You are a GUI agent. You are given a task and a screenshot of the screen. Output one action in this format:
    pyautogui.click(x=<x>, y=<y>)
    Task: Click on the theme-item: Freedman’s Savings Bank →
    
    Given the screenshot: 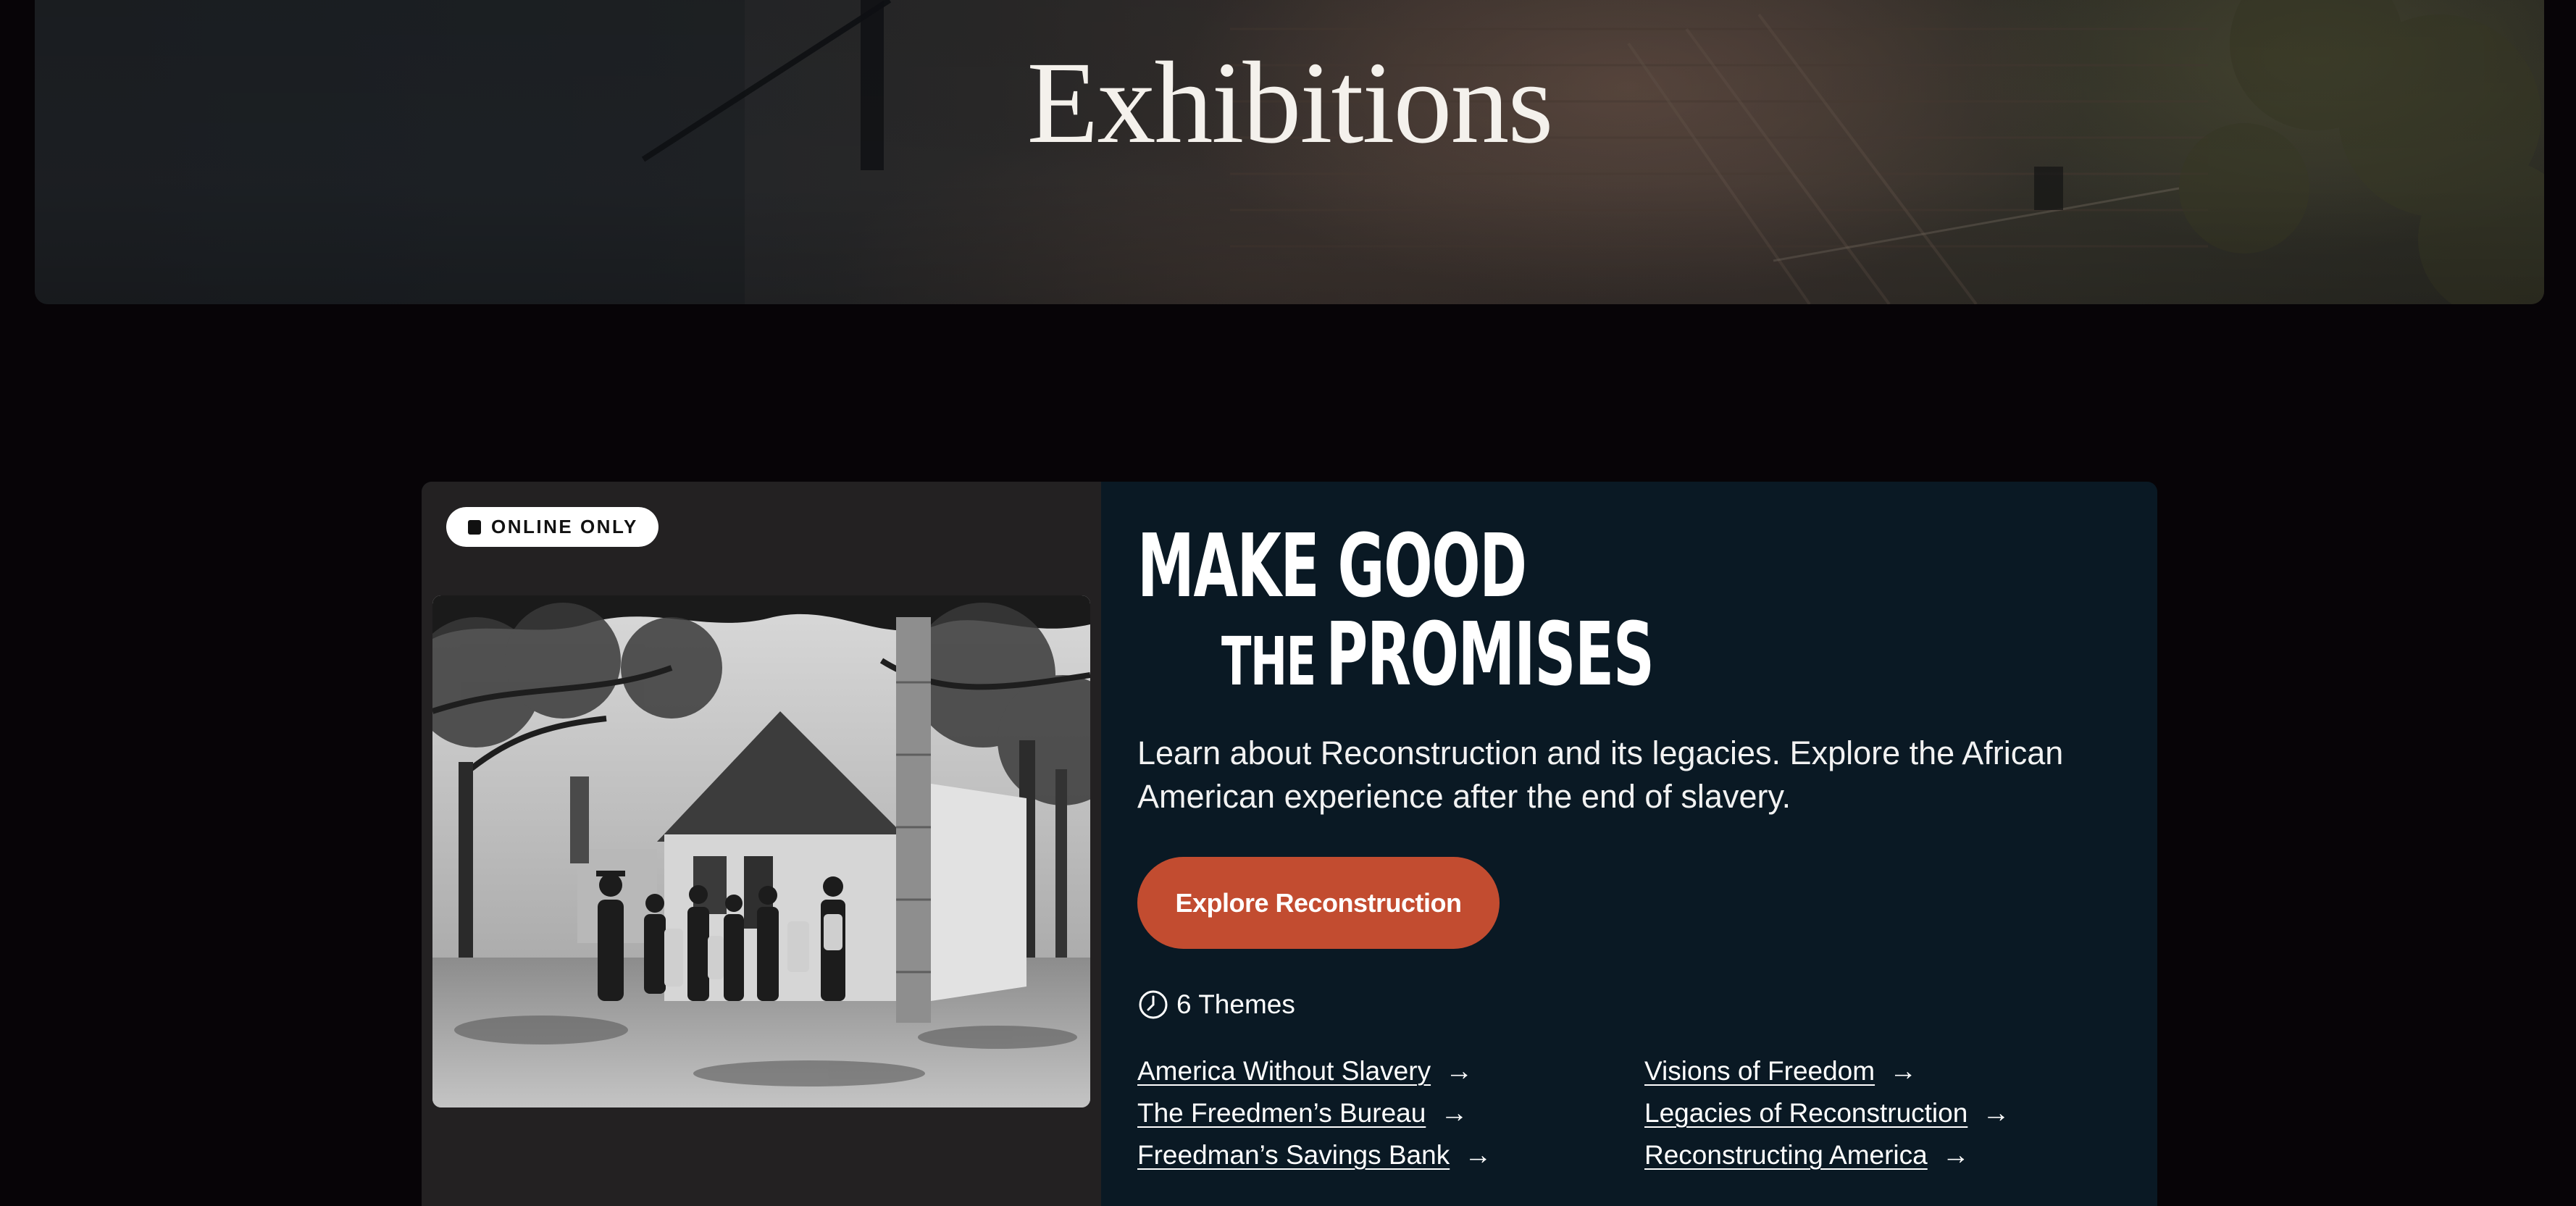 What is the action you would take?
    pyautogui.click(x=1314, y=1155)
    